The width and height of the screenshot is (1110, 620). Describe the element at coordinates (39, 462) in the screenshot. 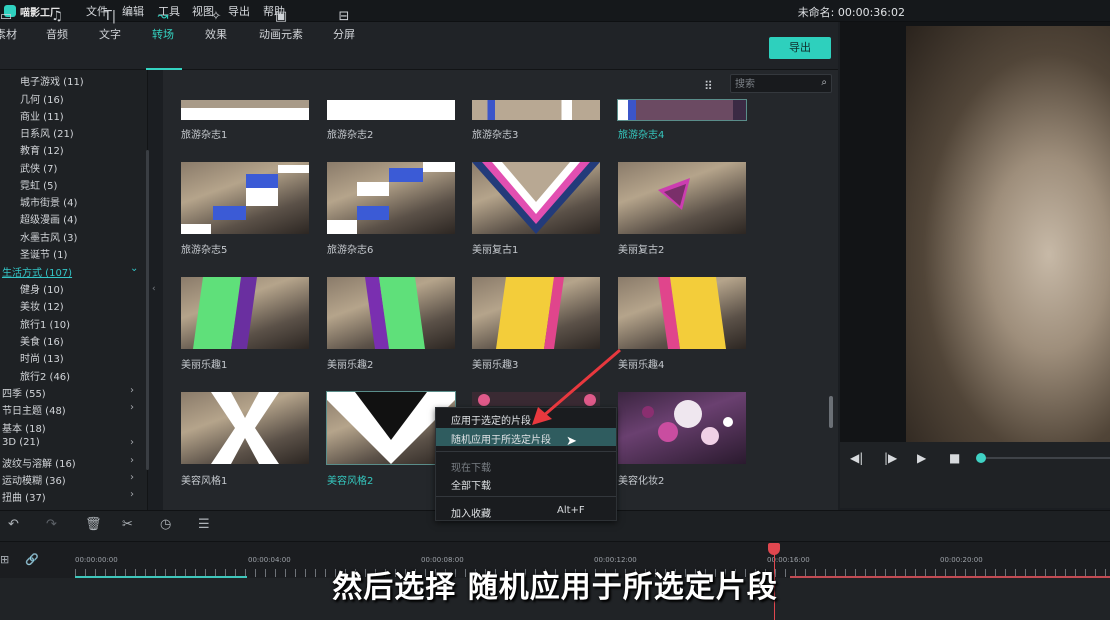

I see `category-group: 波纹与溶解 (16)` at that location.